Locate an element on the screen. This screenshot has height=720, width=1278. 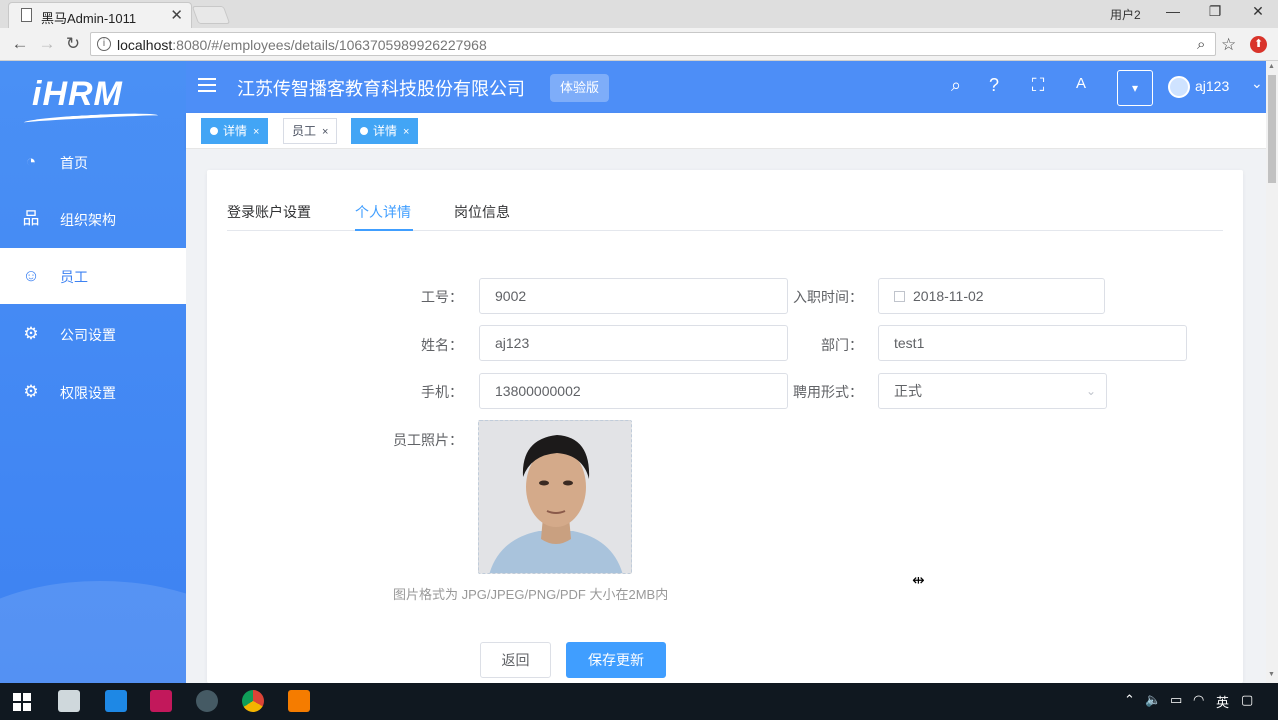
extension-icon: ⬆ is located at coordinates (1258, 44).